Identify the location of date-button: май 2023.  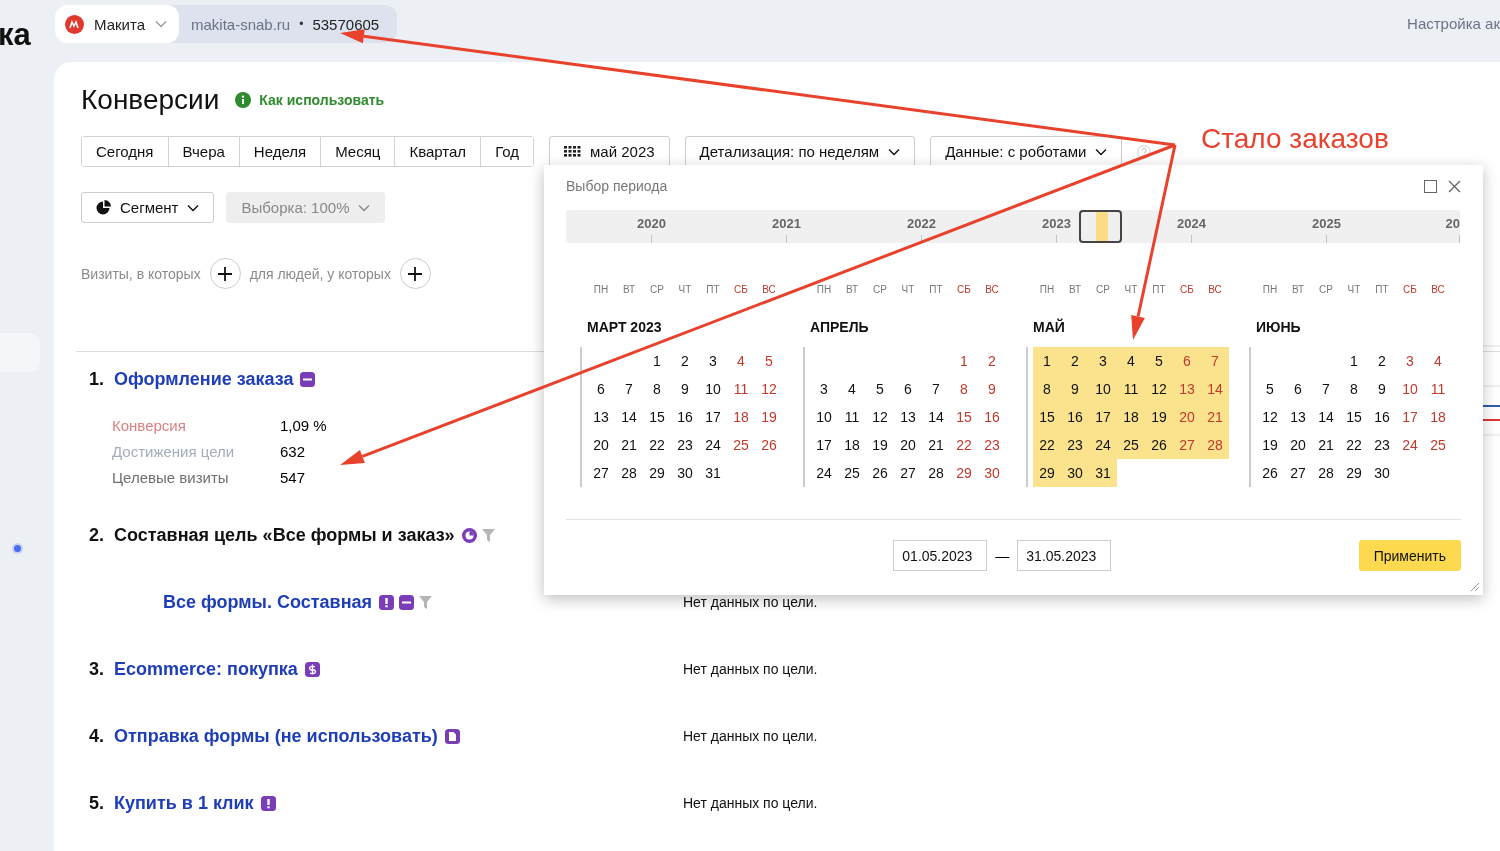
(609, 151).